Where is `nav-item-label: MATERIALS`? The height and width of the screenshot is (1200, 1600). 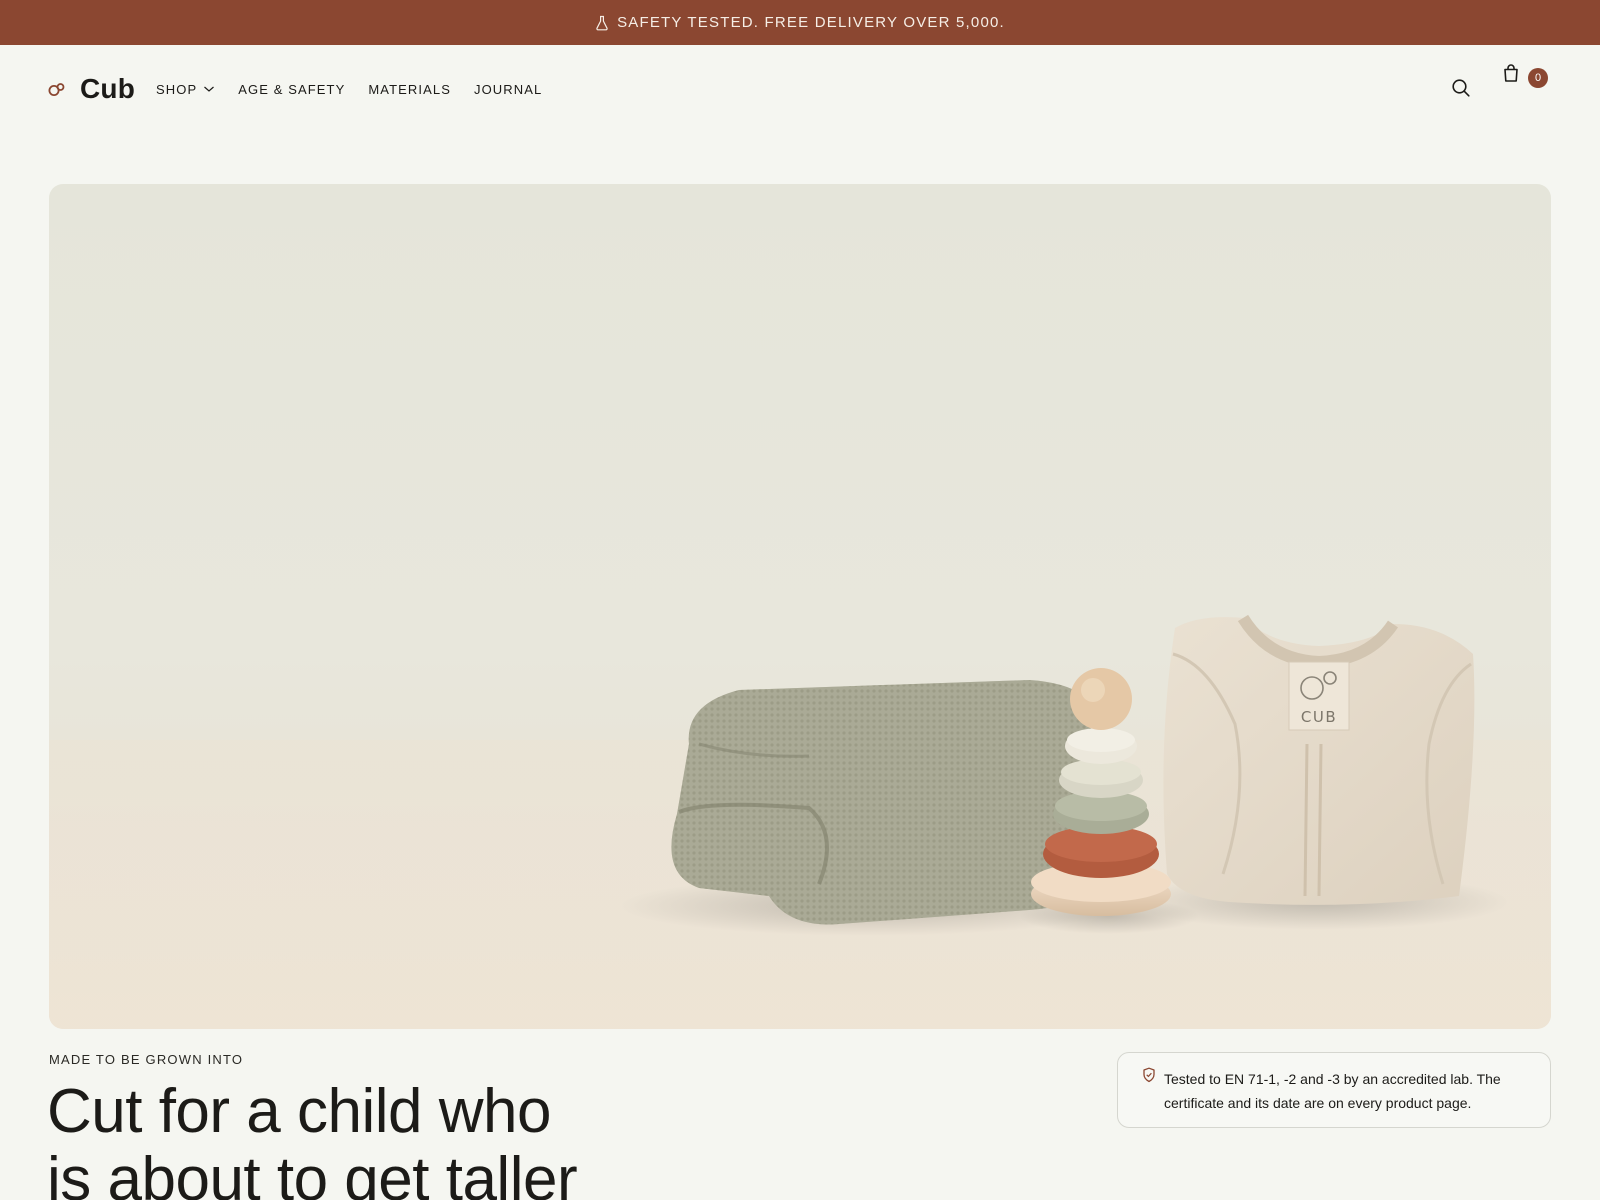
nav-item-label: MATERIALS is located at coordinates (409, 89).